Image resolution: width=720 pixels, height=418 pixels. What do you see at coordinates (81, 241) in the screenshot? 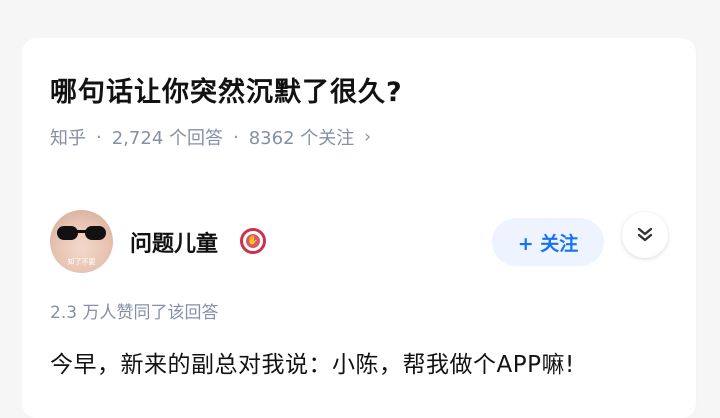
I see `avatar: 知了不要` at bounding box center [81, 241].